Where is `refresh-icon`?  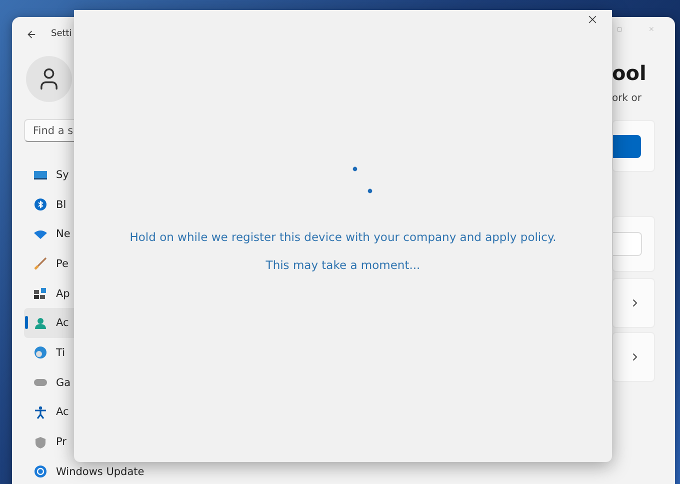 refresh-icon is located at coordinates (40, 471).